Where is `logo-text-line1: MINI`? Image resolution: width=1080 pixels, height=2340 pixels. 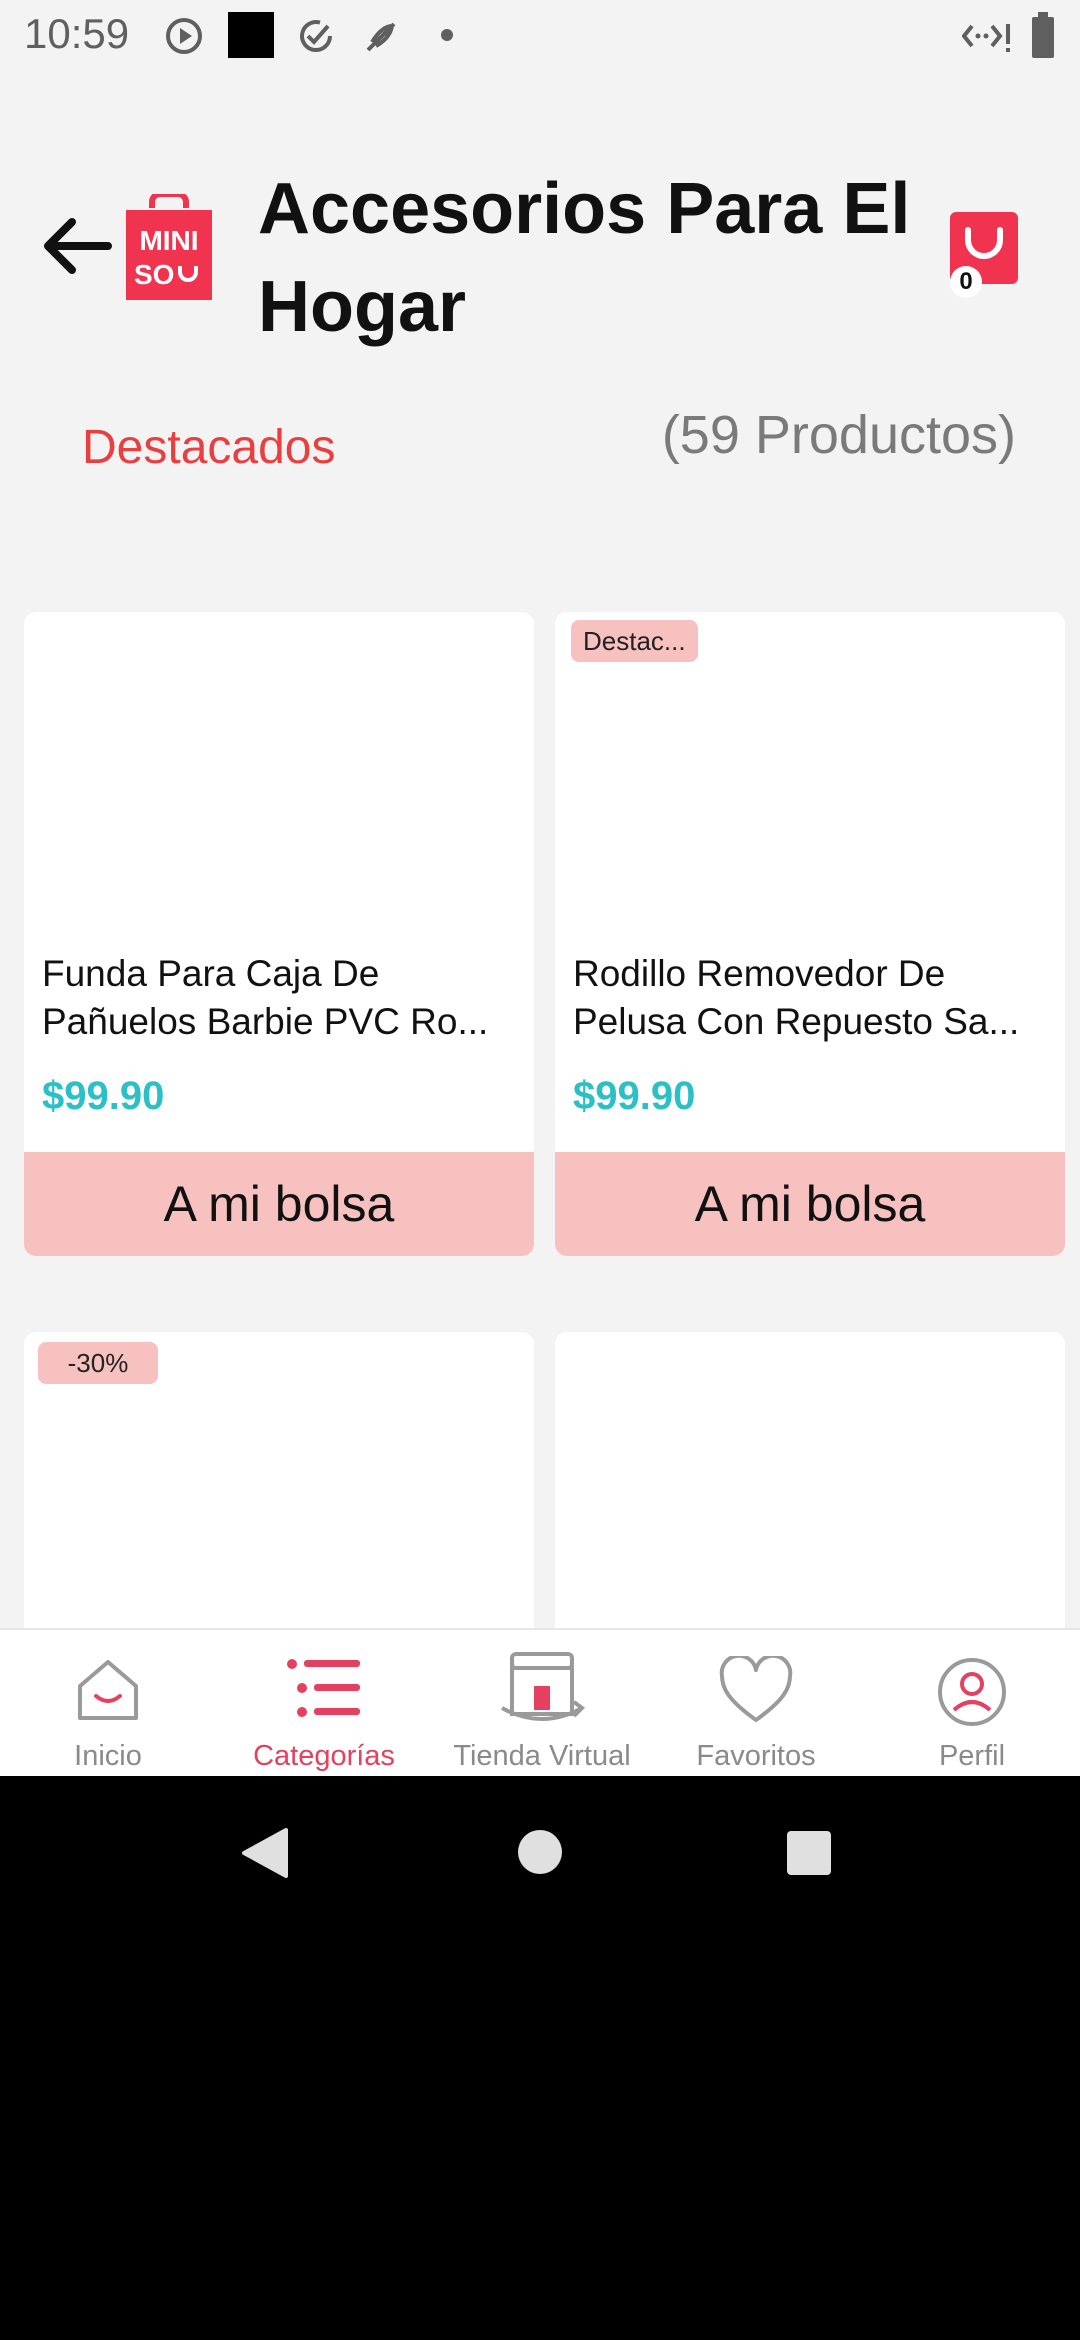 logo-text-line1: MINI is located at coordinates (168, 240).